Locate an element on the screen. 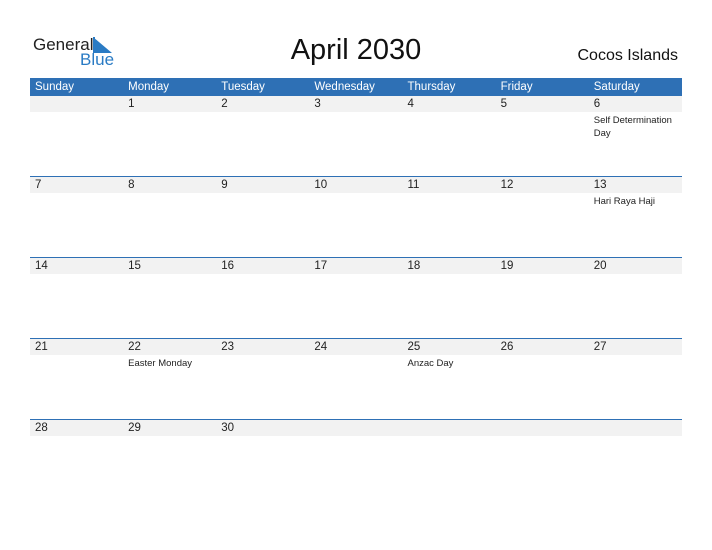 The height and width of the screenshot is (550, 712). day-number-row: 1 2 3 4 5 6 is located at coordinates (356, 104).